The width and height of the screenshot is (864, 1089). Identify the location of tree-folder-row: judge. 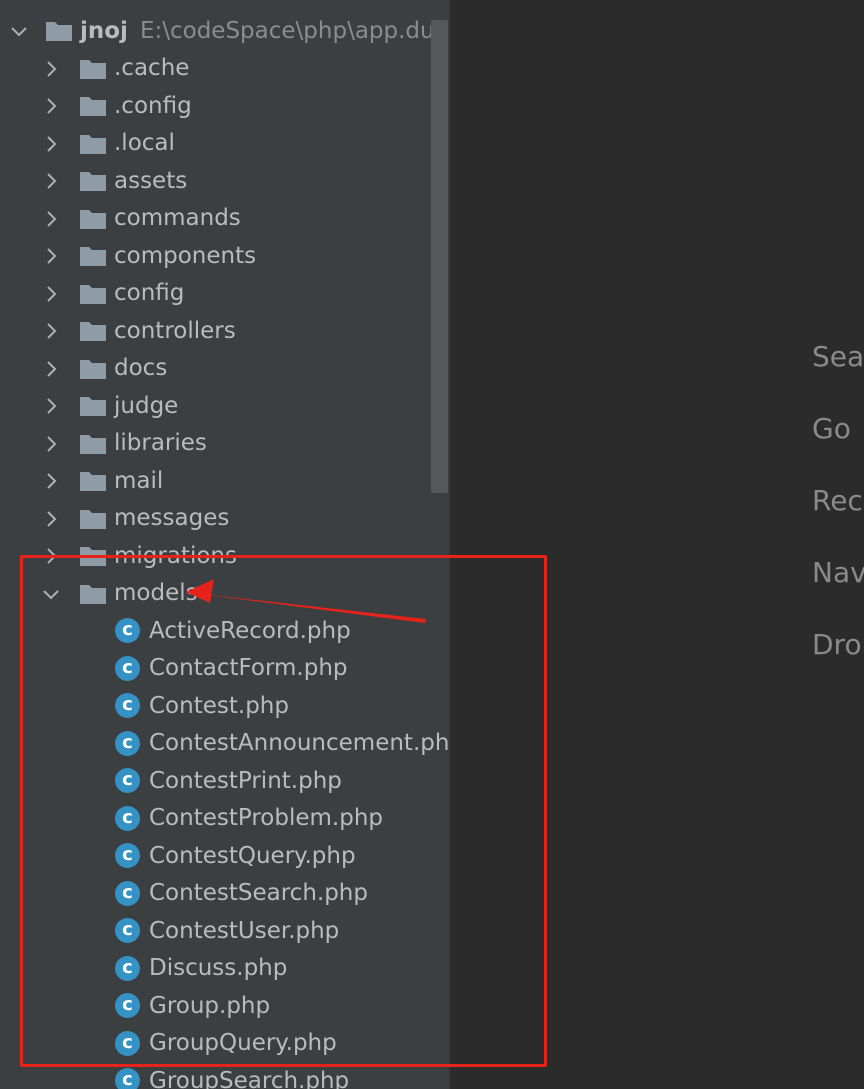
(225, 405).